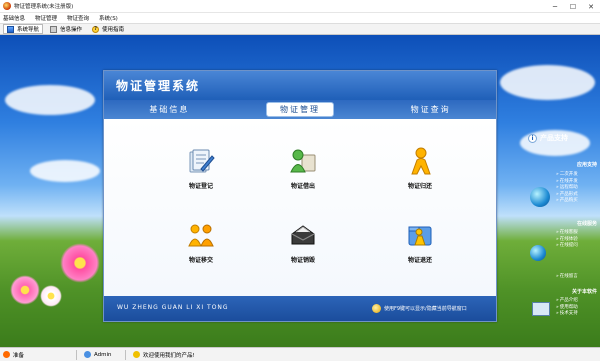 Image resolution: width=600 pixels, height=361 pixels. I want to click on section-about-title: 关于本软件, so click(584, 292).